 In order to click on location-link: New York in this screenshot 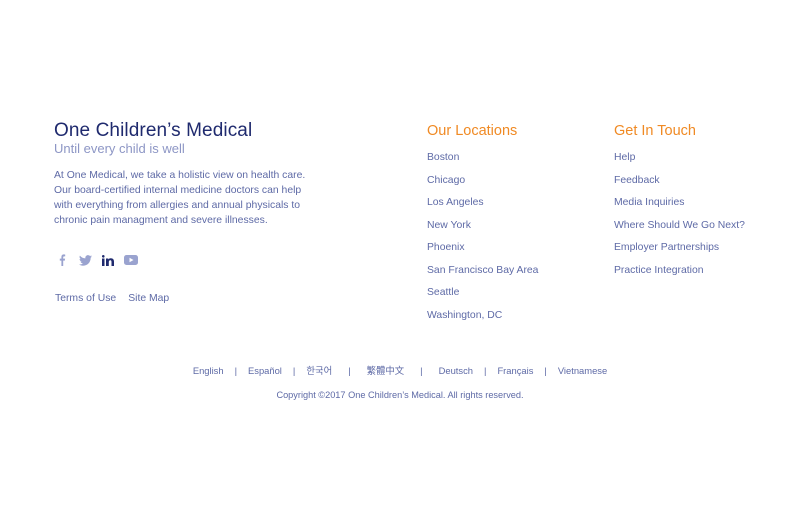, I will do `click(449, 225)`.